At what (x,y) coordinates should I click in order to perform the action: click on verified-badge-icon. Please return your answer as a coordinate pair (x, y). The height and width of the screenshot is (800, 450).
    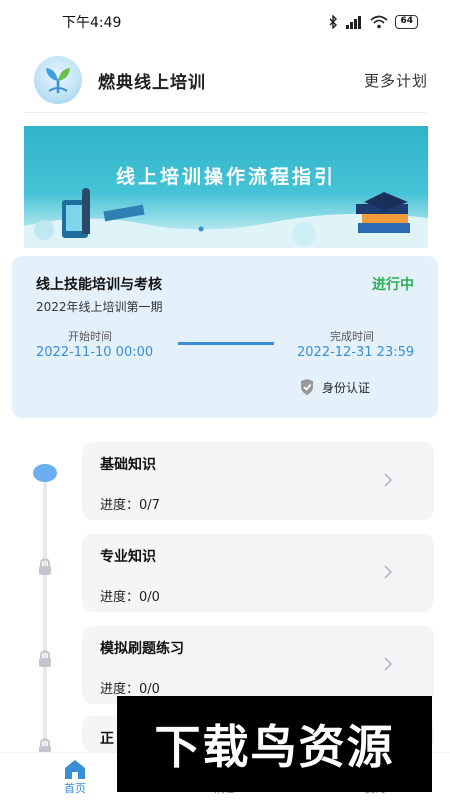
    Looking at the image, I should click on (307, 387).